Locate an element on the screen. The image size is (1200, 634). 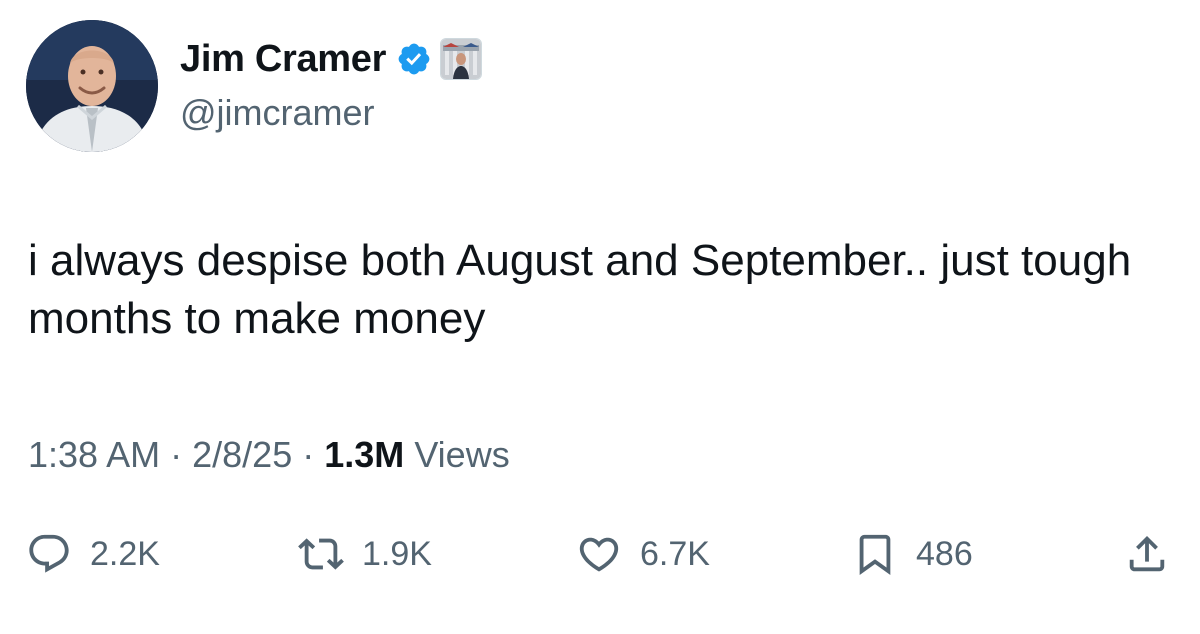
views-label: Views is located at coordinates (462, 454).